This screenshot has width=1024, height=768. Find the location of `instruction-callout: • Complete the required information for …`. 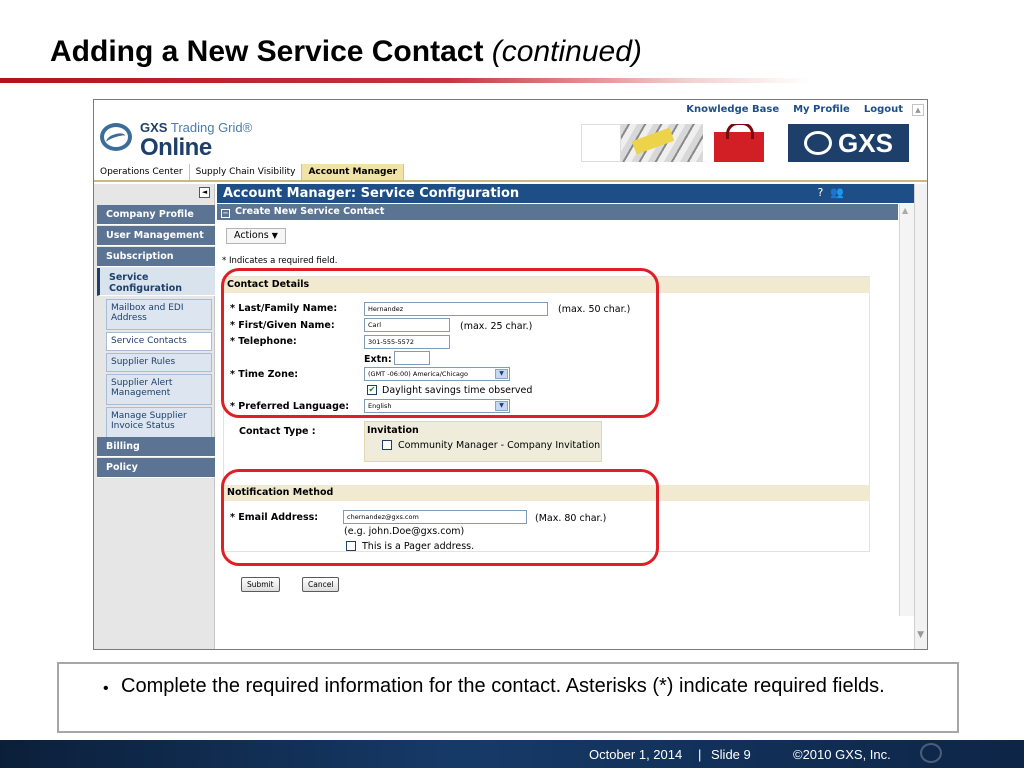

instruction-callout: • Complete the required information for … is located at coordinates (508, 697).